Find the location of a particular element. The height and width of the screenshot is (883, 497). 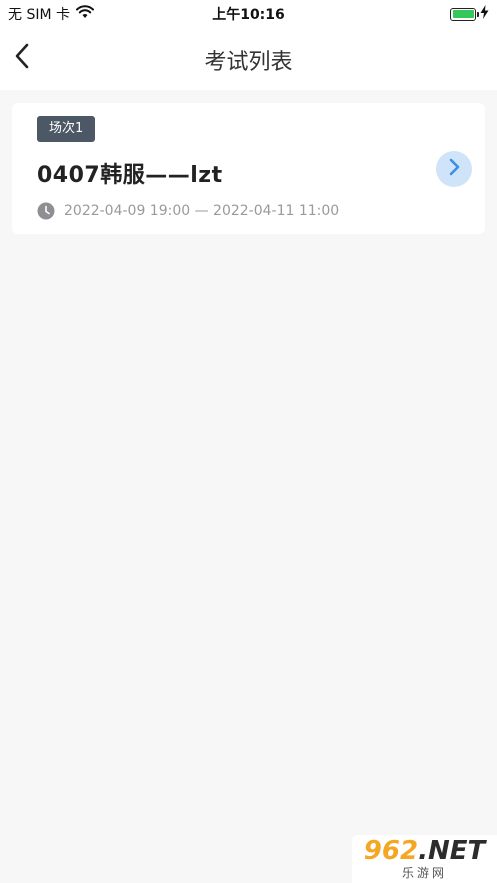

nav-bar: 考试列表 is located at coordinates (248, 58).